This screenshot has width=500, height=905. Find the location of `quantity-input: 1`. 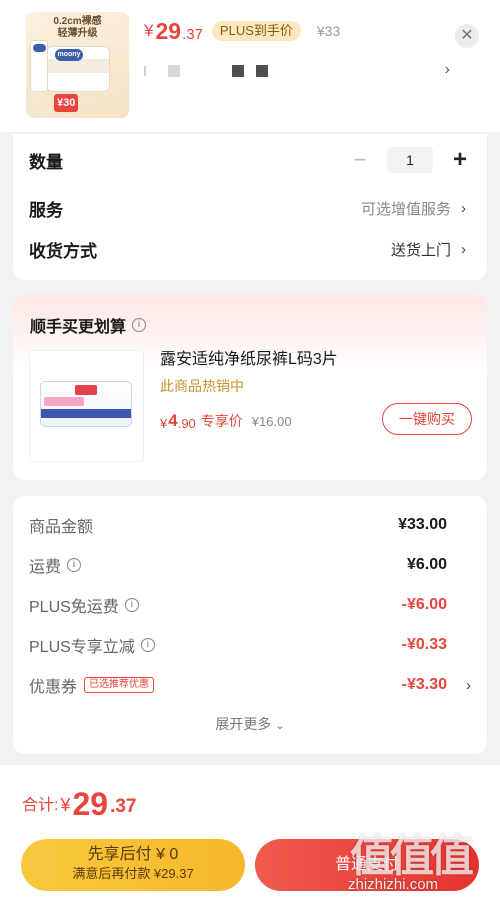

quantity-input: 1 is located at coordinates (410, 160).